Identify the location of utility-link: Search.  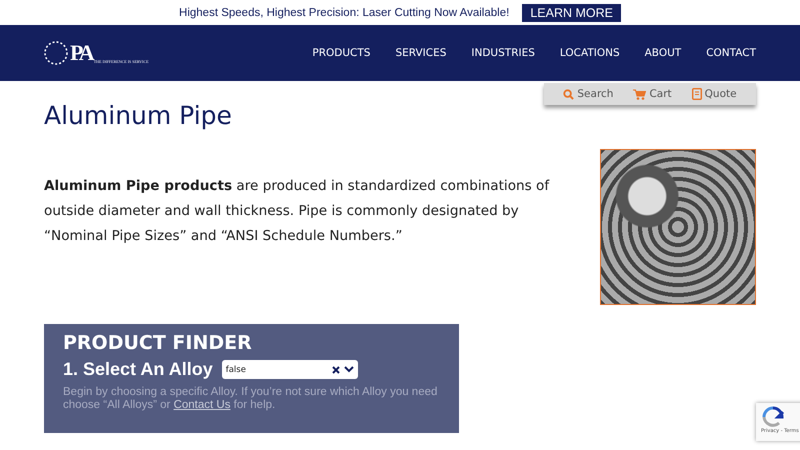
(588, 94).